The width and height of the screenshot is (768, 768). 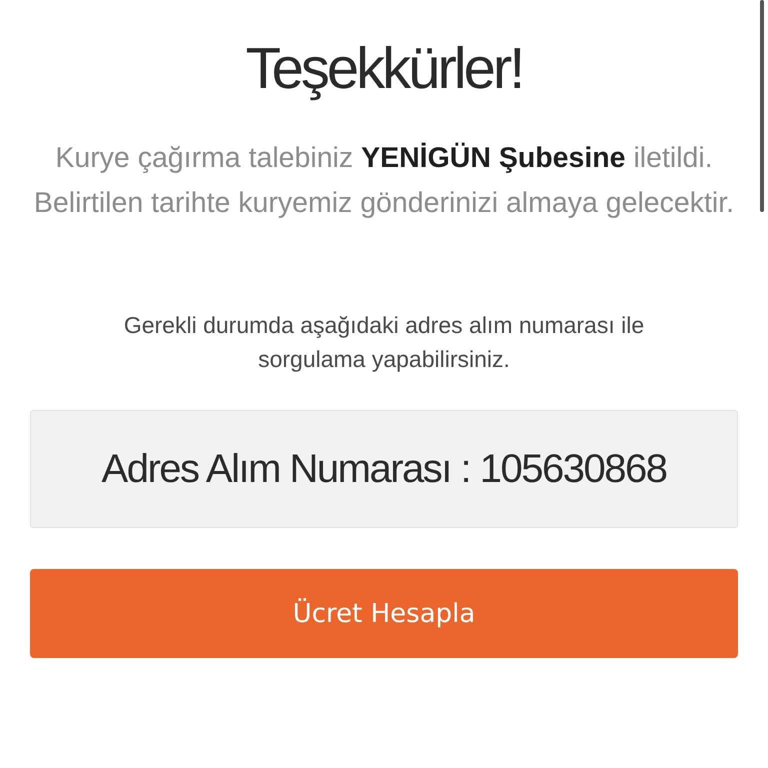 I want to click on confirmation-message: Kurye çağırma talebiniz YENİGÜN Şubesine iletildi. Belirtilen tarihte kuryemiz gönderinizi almaya gelecektir., so click(x=384, y=181).